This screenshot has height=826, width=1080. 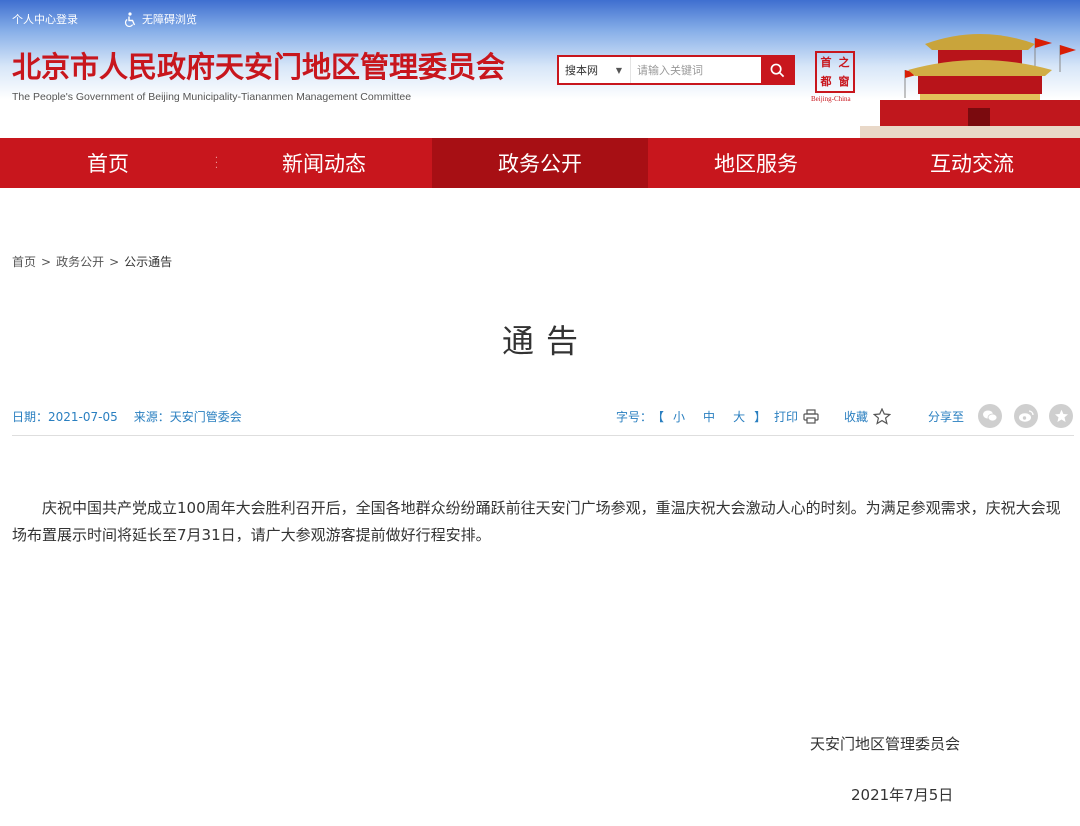 I want to click on font-size-small: 小, so click(x=679, y=416).